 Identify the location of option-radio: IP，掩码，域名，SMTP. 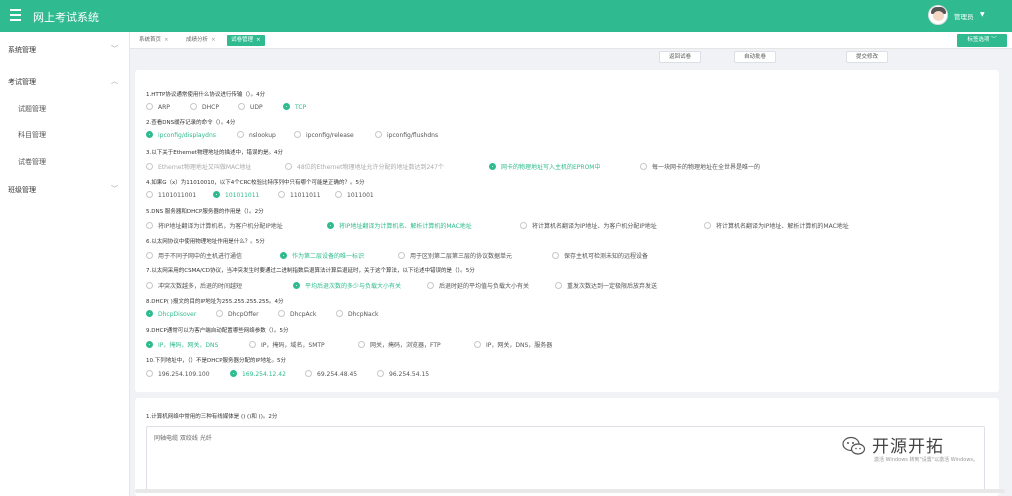
(287, 344).